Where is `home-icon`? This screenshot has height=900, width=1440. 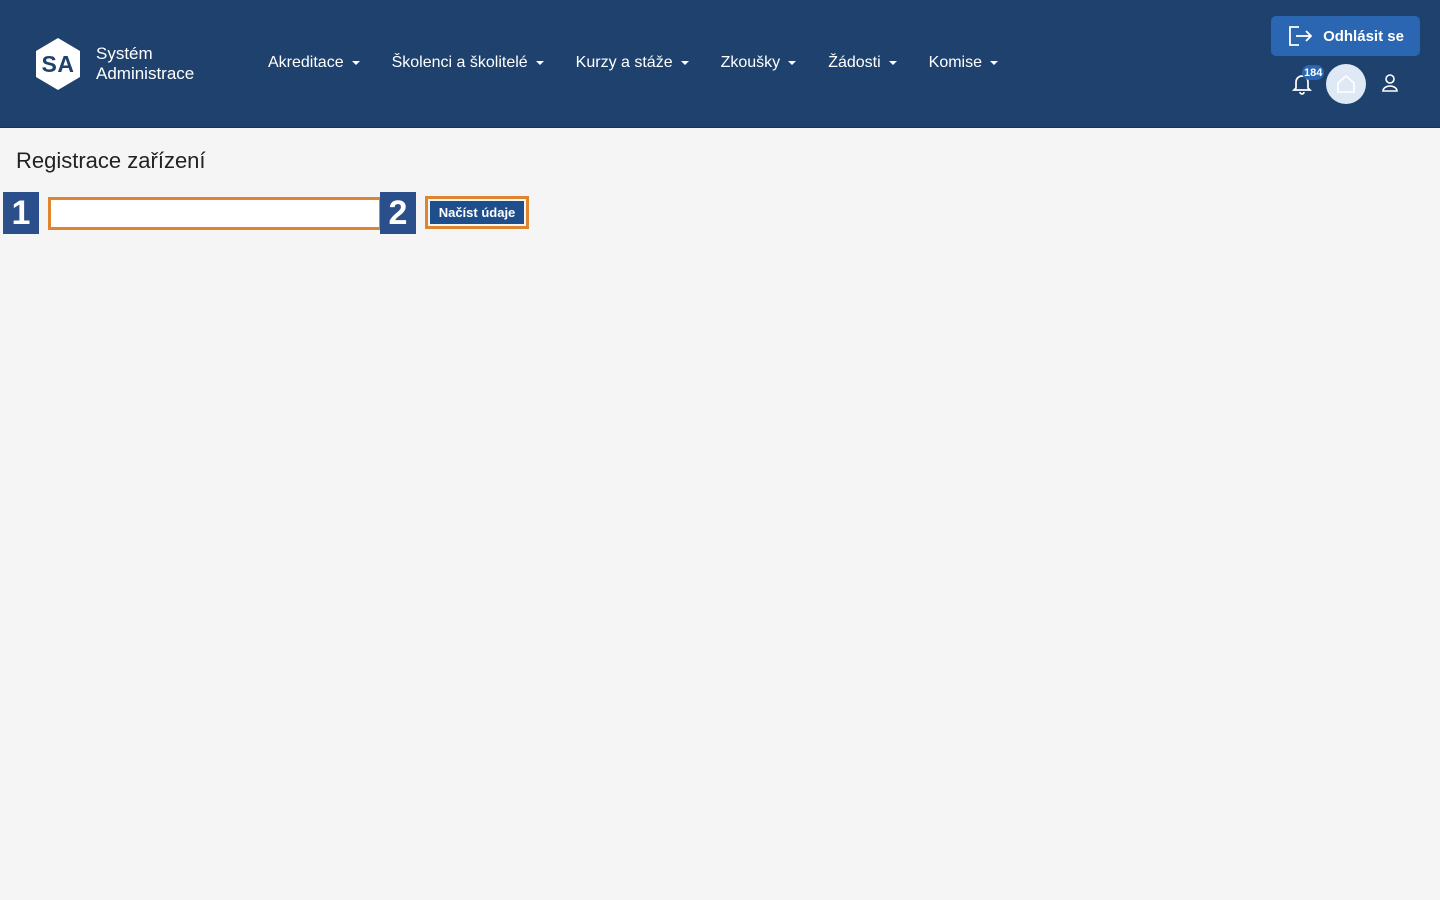 home-icon is located at coordinates (1346, 83).